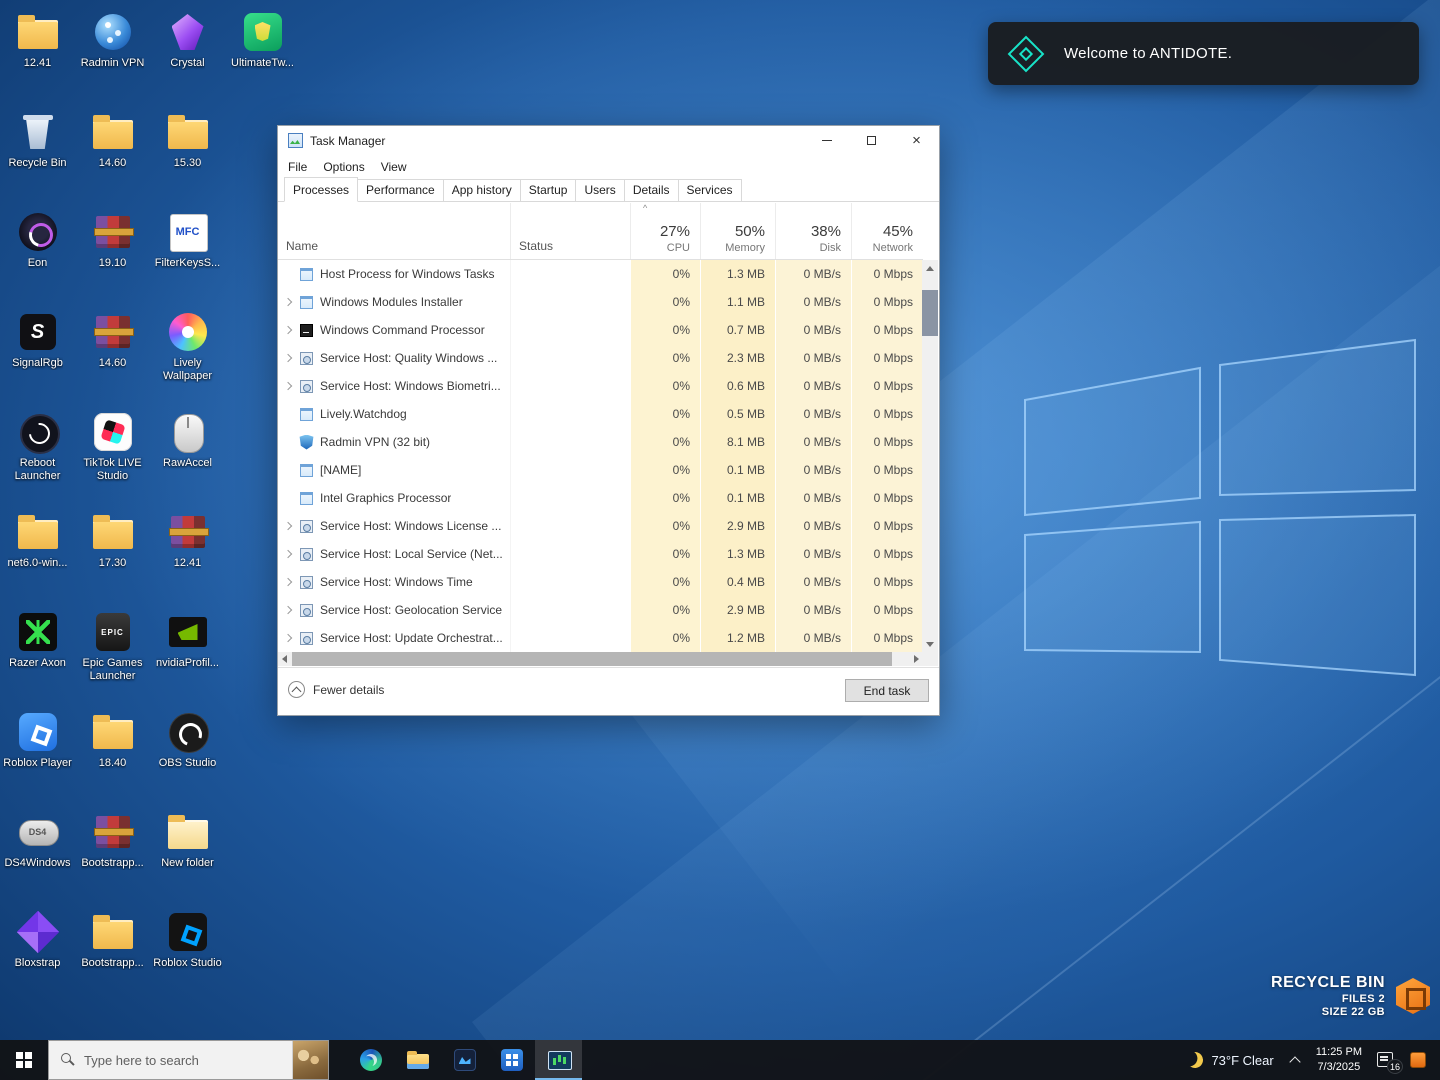  I want to click on tab: Startup, so click(548, 190).